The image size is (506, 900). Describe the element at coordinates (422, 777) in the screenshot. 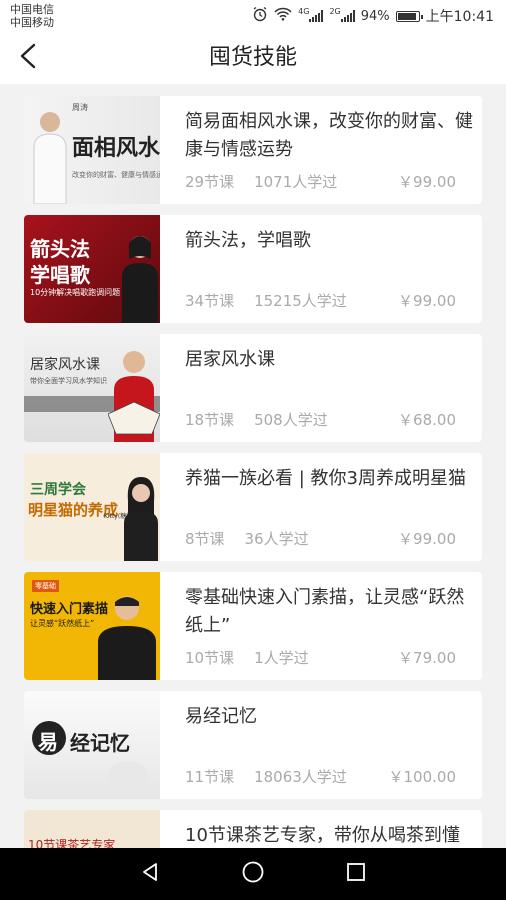

I see `course-price: ￥100.00` at that location.